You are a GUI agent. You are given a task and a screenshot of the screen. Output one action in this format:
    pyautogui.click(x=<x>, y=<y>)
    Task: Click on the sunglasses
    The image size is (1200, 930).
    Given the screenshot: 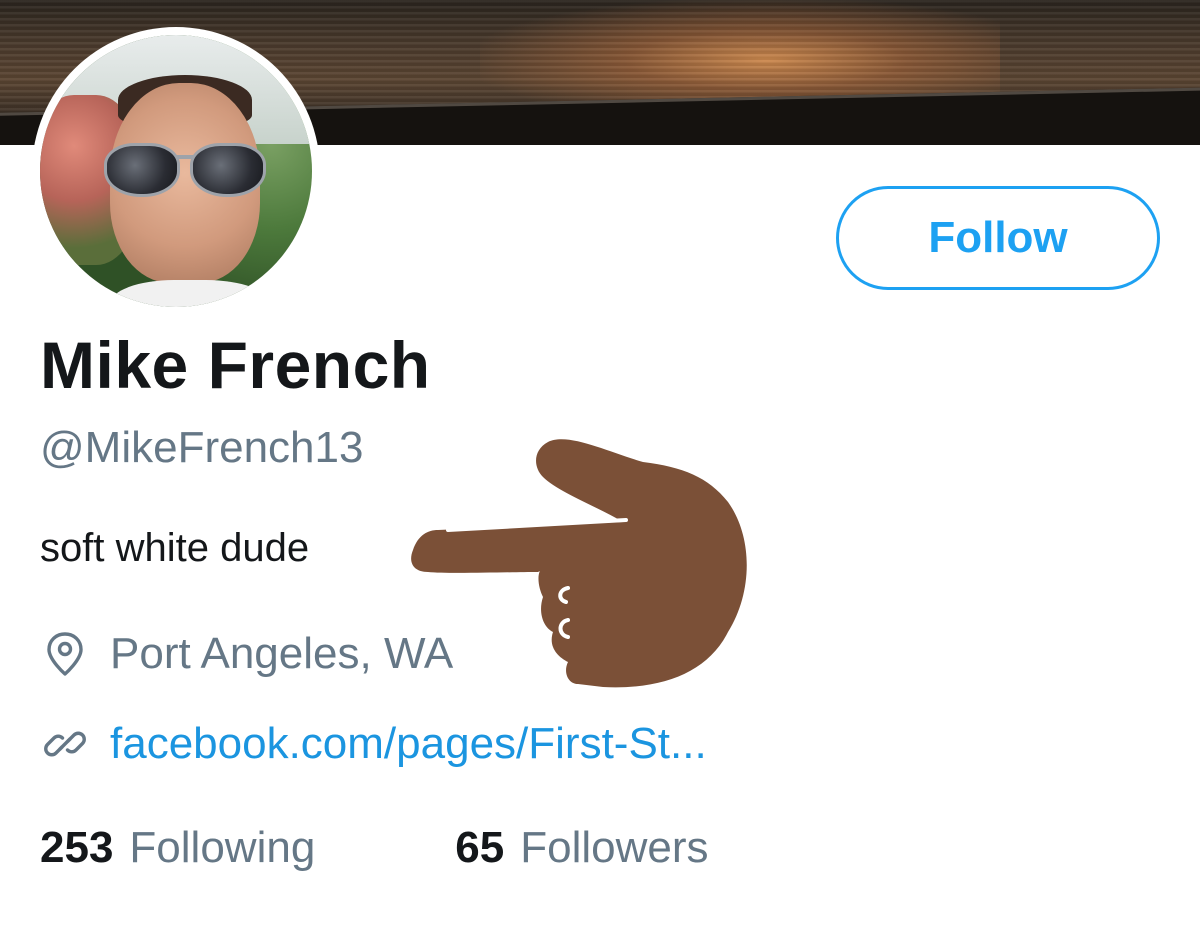 What is the action you would take?
    pyautogui.click(x=185, y=170)
    